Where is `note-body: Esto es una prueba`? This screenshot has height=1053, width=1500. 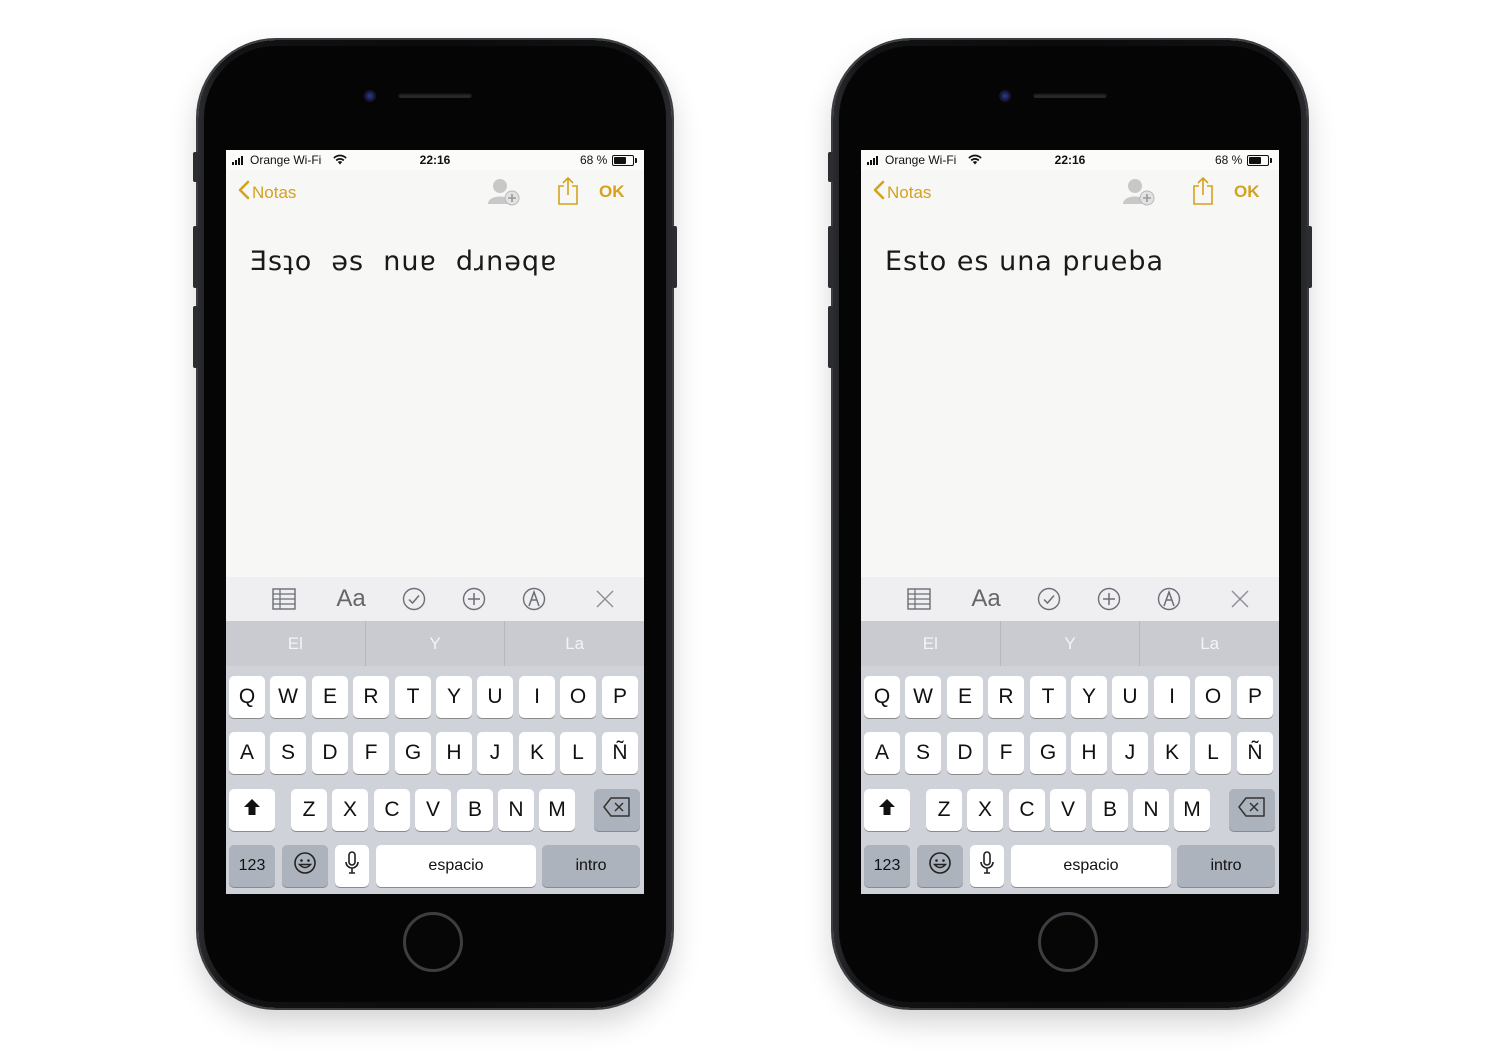 note-body: Esto es una prueba is located at coordinates (1024, 261).